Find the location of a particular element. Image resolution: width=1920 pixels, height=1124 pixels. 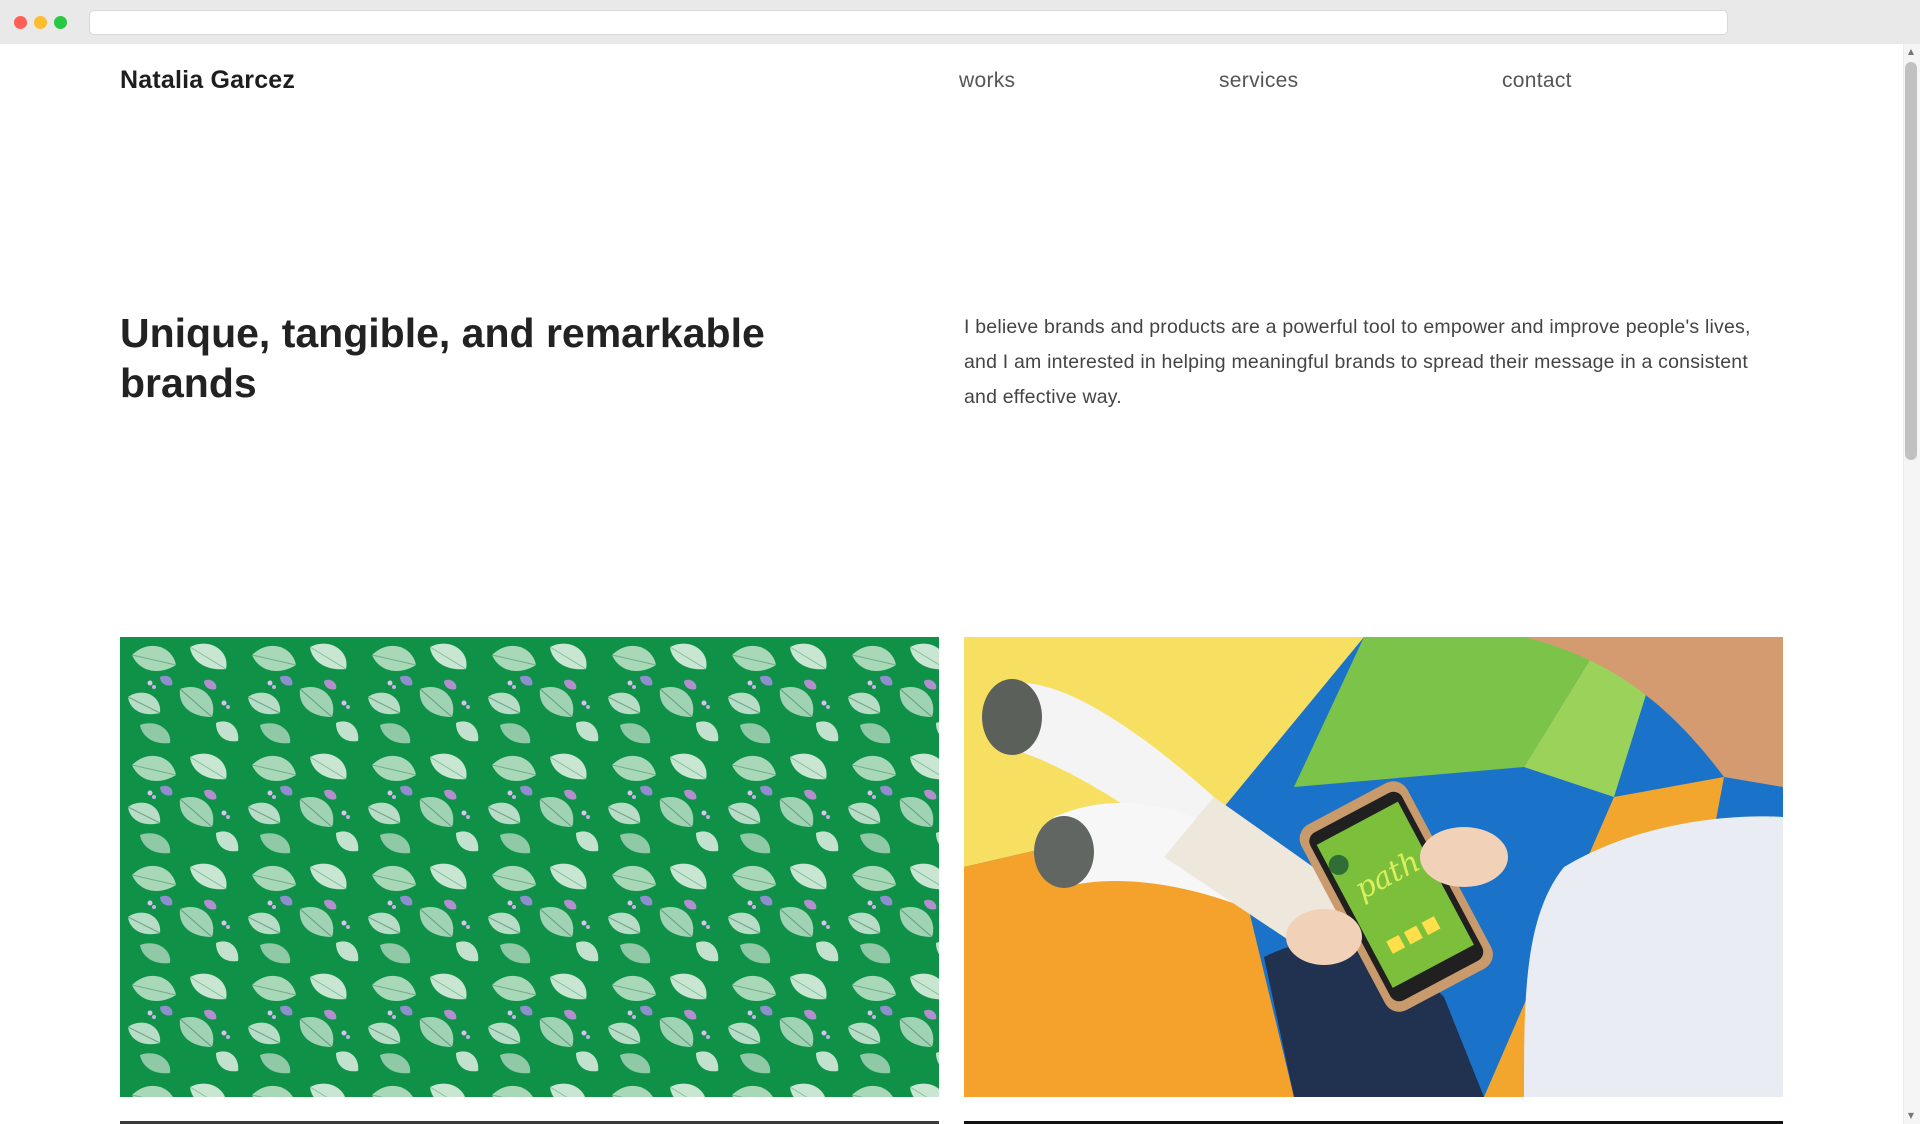

scrollbar-thumb is located at coordinates (1911, 261).